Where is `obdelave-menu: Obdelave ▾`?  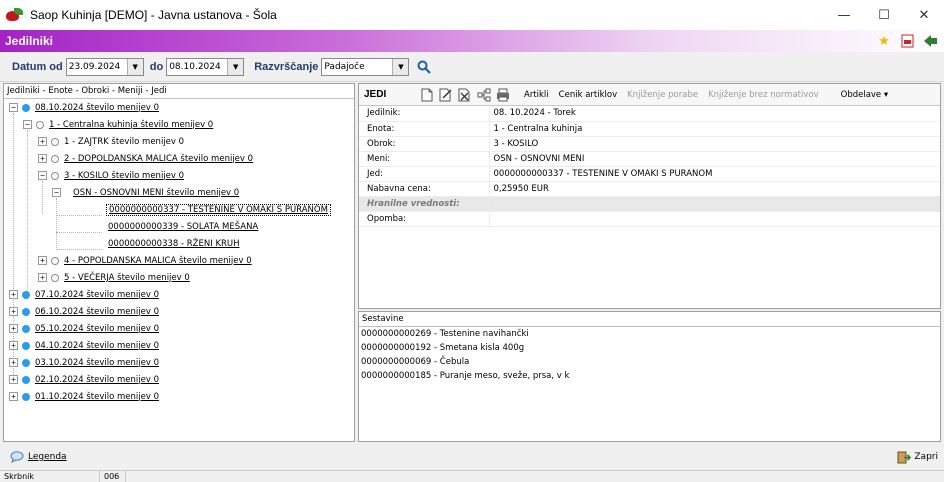 obdelave-menu: Obdelave ▾ is located at coordinates (865, 95).